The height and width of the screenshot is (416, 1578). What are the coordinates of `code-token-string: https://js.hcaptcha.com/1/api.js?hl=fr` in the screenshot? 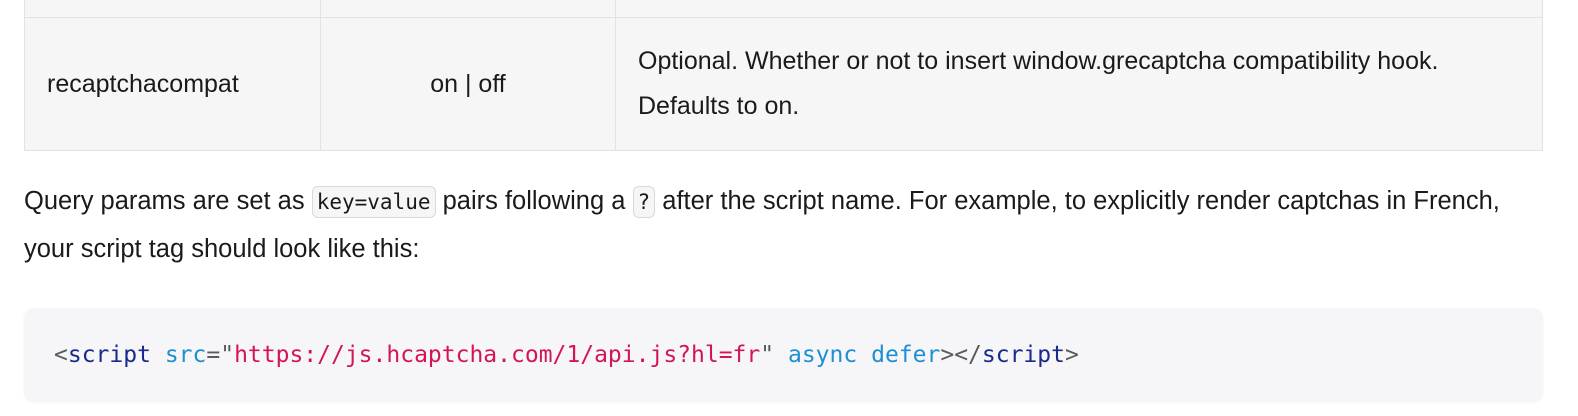 It's located at (497, 354).